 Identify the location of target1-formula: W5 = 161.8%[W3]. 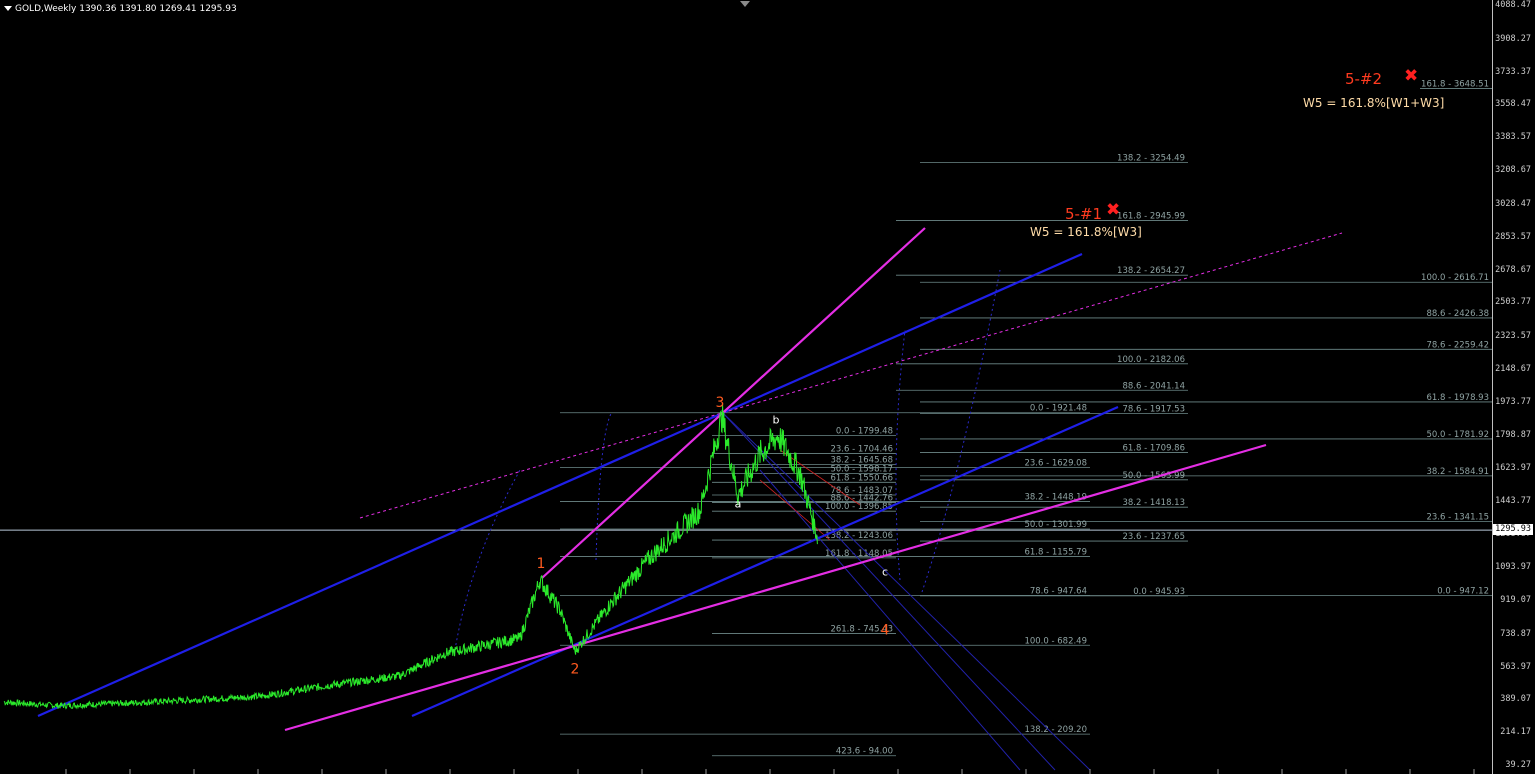
(1086, 232).